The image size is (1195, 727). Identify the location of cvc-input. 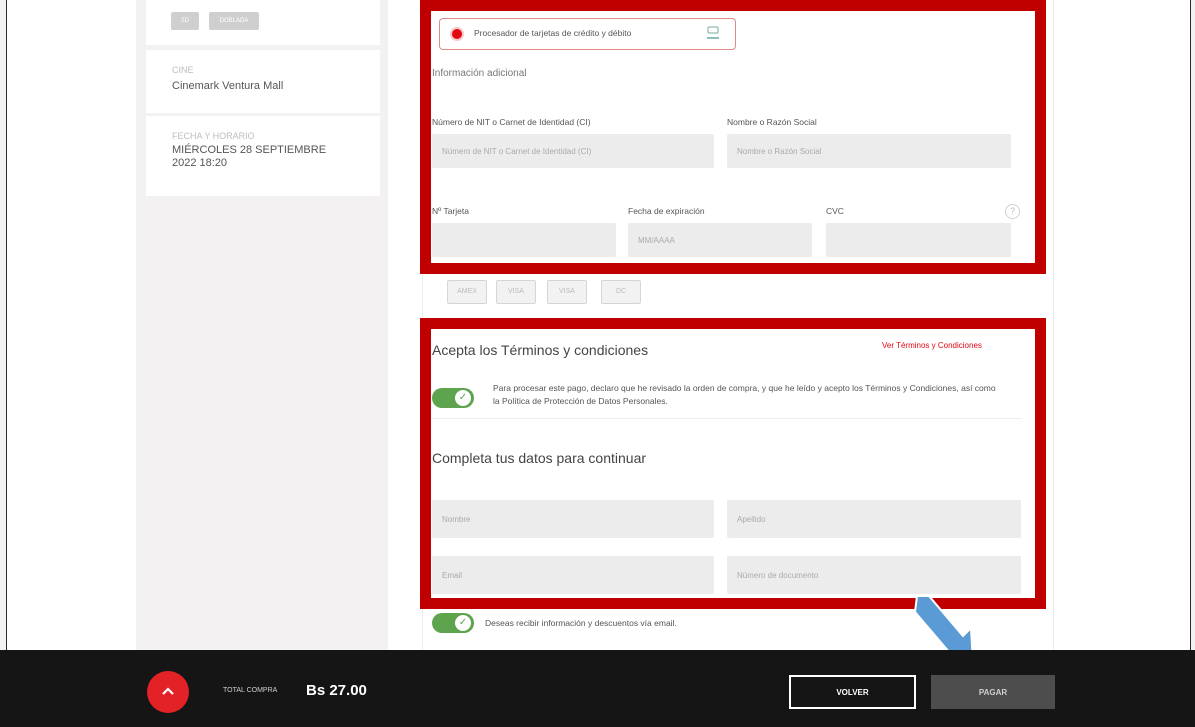
(918, 240).